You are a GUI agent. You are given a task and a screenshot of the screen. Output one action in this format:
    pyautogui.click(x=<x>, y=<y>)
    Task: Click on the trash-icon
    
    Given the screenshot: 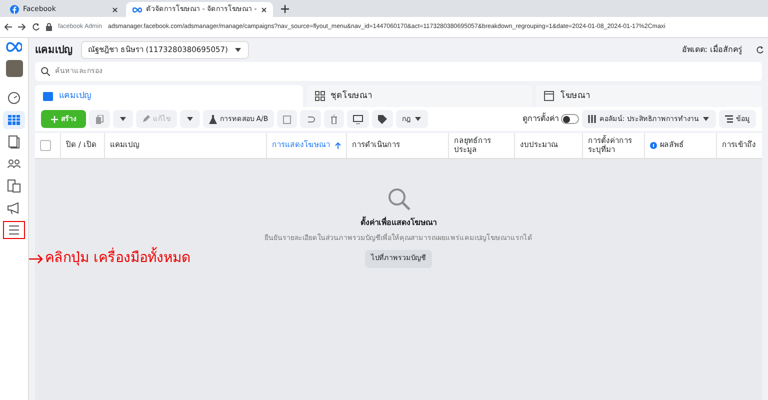 What is the action you would take?
    pyautogui.click(x=334, y=119)
    